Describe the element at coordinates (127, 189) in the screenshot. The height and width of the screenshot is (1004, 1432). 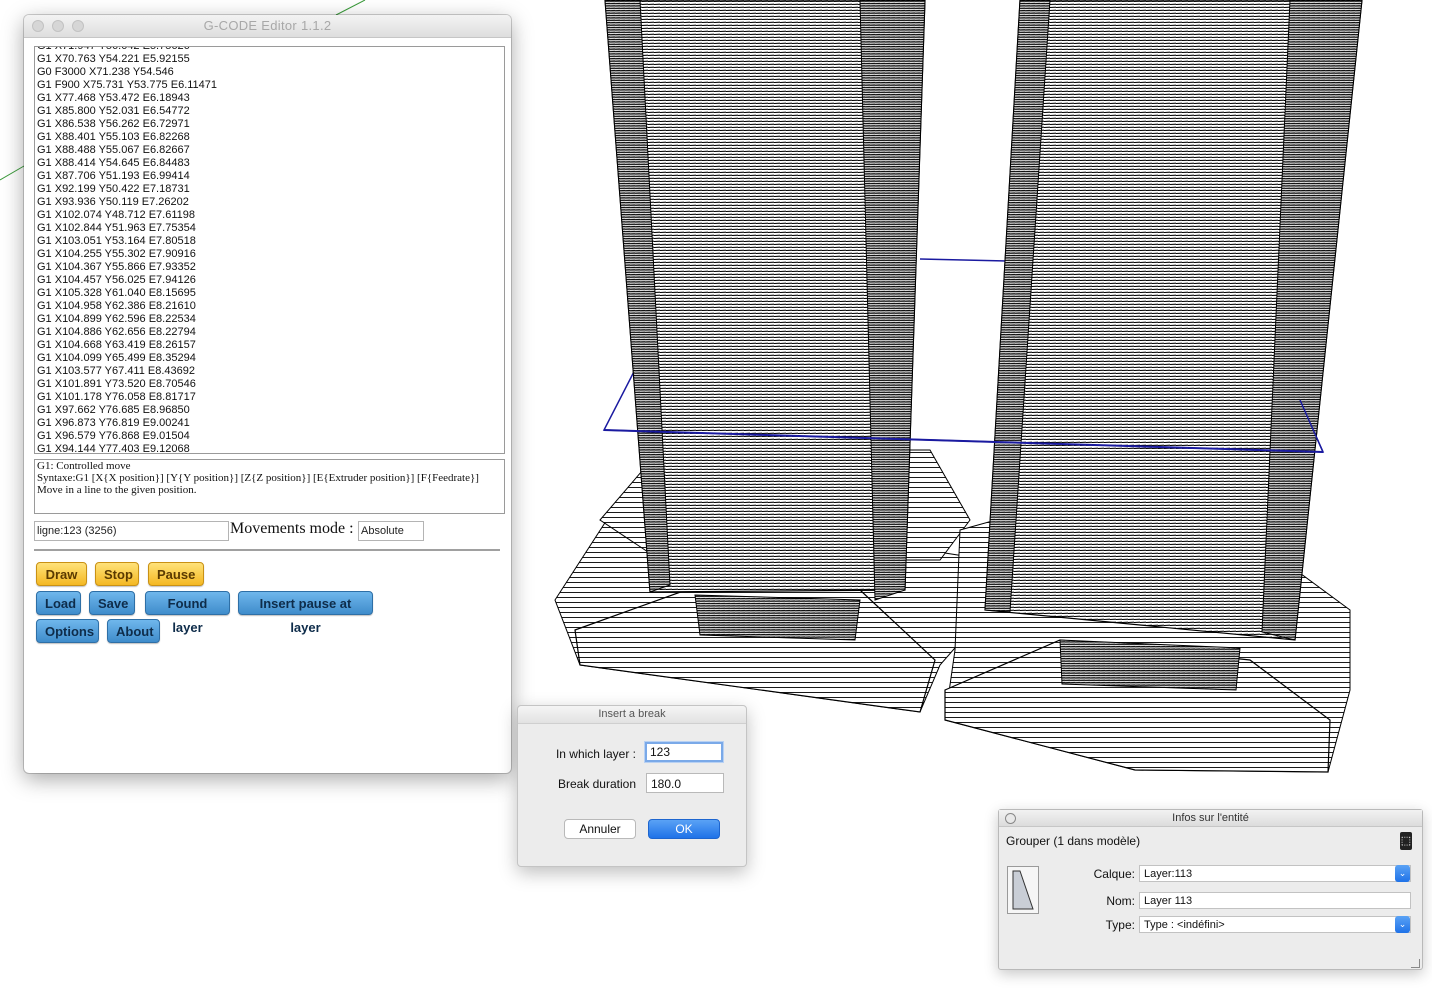
I see `gcode-line: G1 X92.199 Y50.422 E7.18731` at that location.